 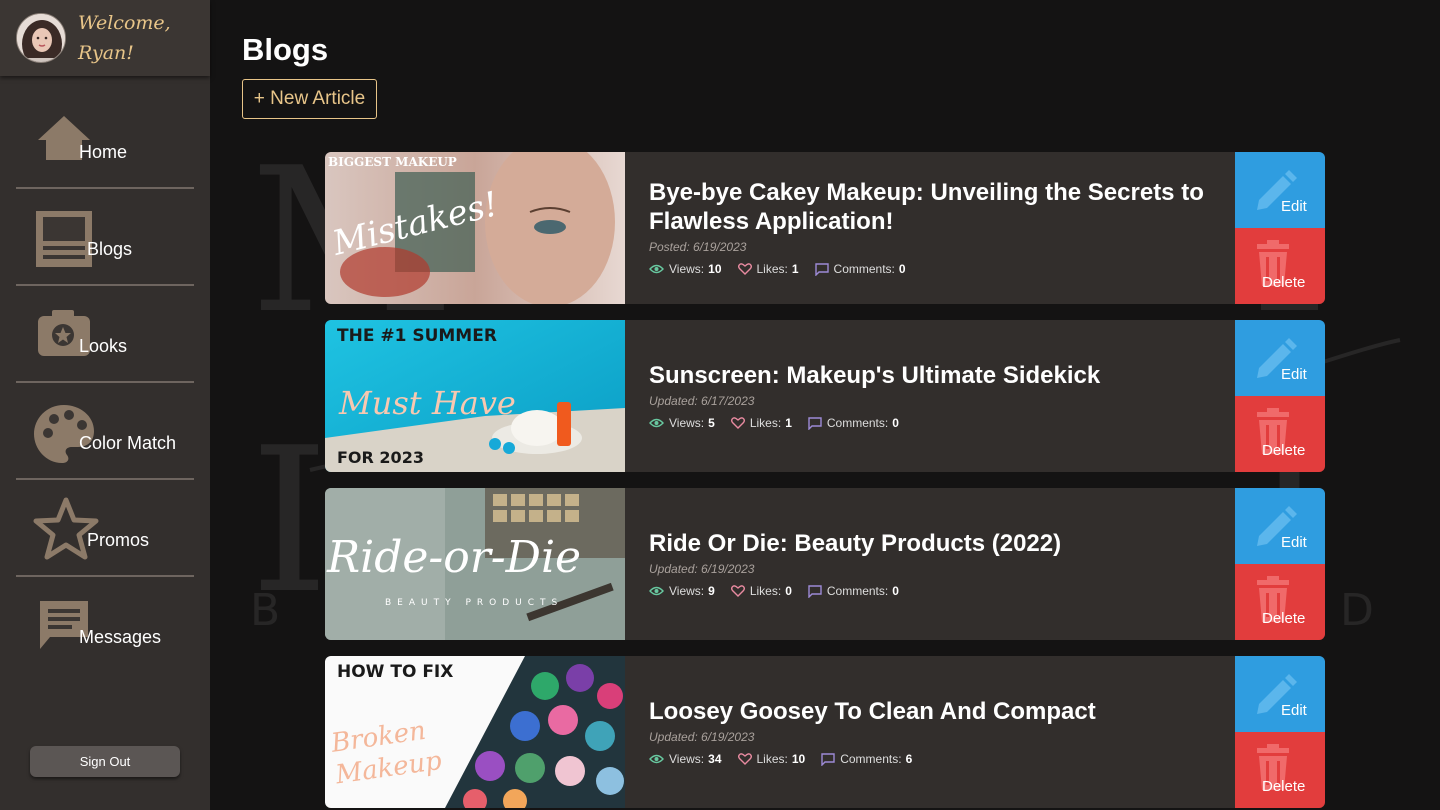 I want to click on welcome-name: Ryan!, so click(x=106, y=53).